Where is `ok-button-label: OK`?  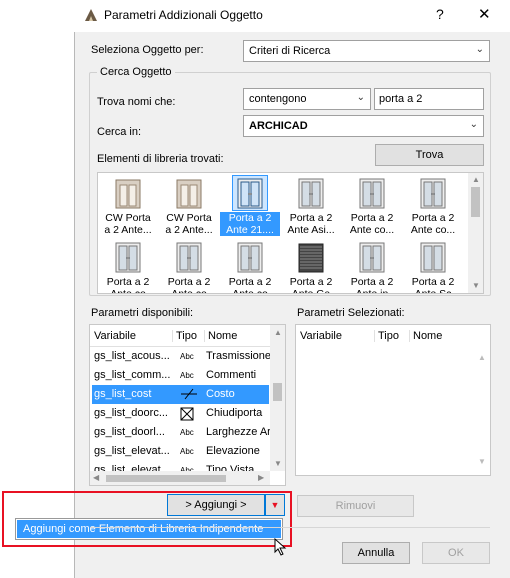
ok-button-label: OK is located at coordinates (456, 553).